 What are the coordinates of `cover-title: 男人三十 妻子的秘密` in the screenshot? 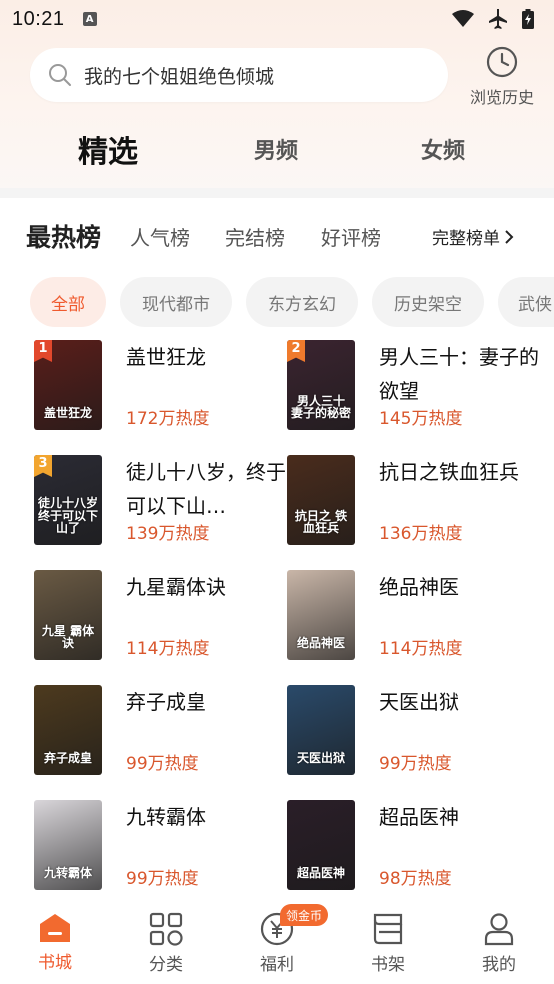 It's located at (320, 407).